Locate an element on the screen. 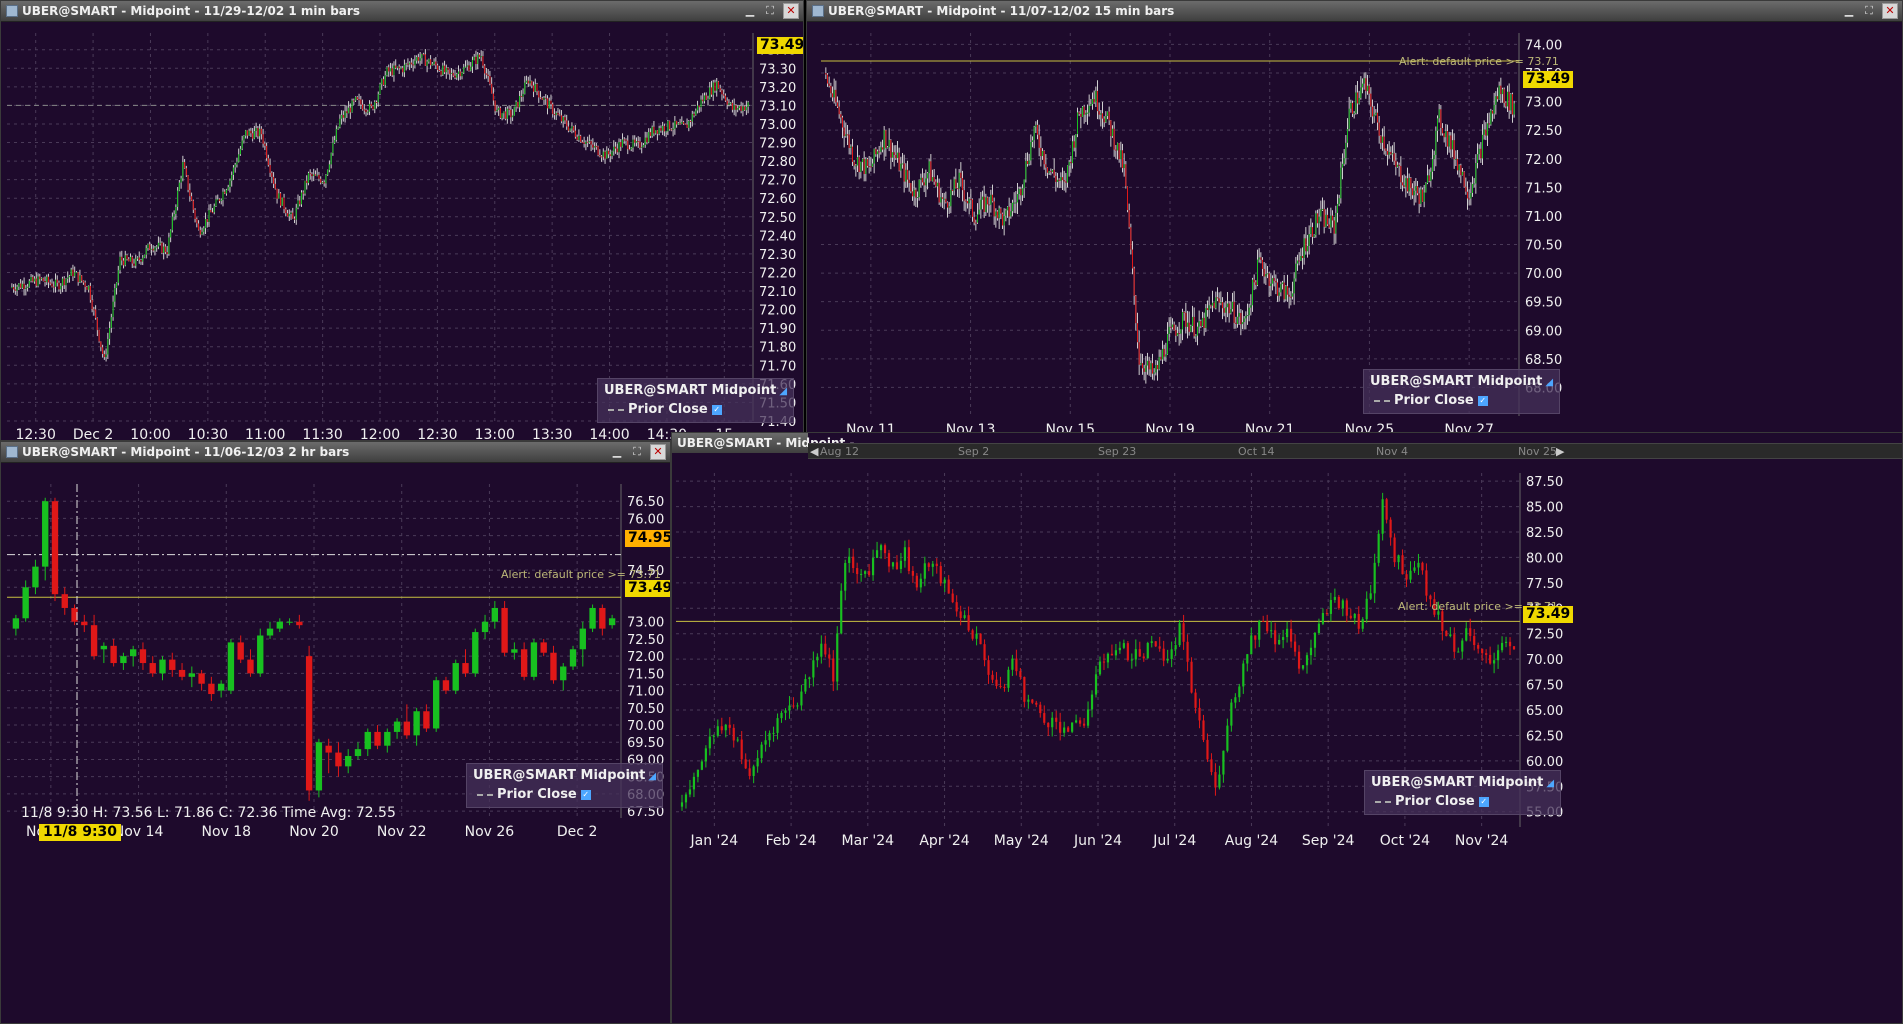 The image size is (1903, 1024). window-titlebar: UBER@SMART - Midpoint - is located at coordinates (763, 443).